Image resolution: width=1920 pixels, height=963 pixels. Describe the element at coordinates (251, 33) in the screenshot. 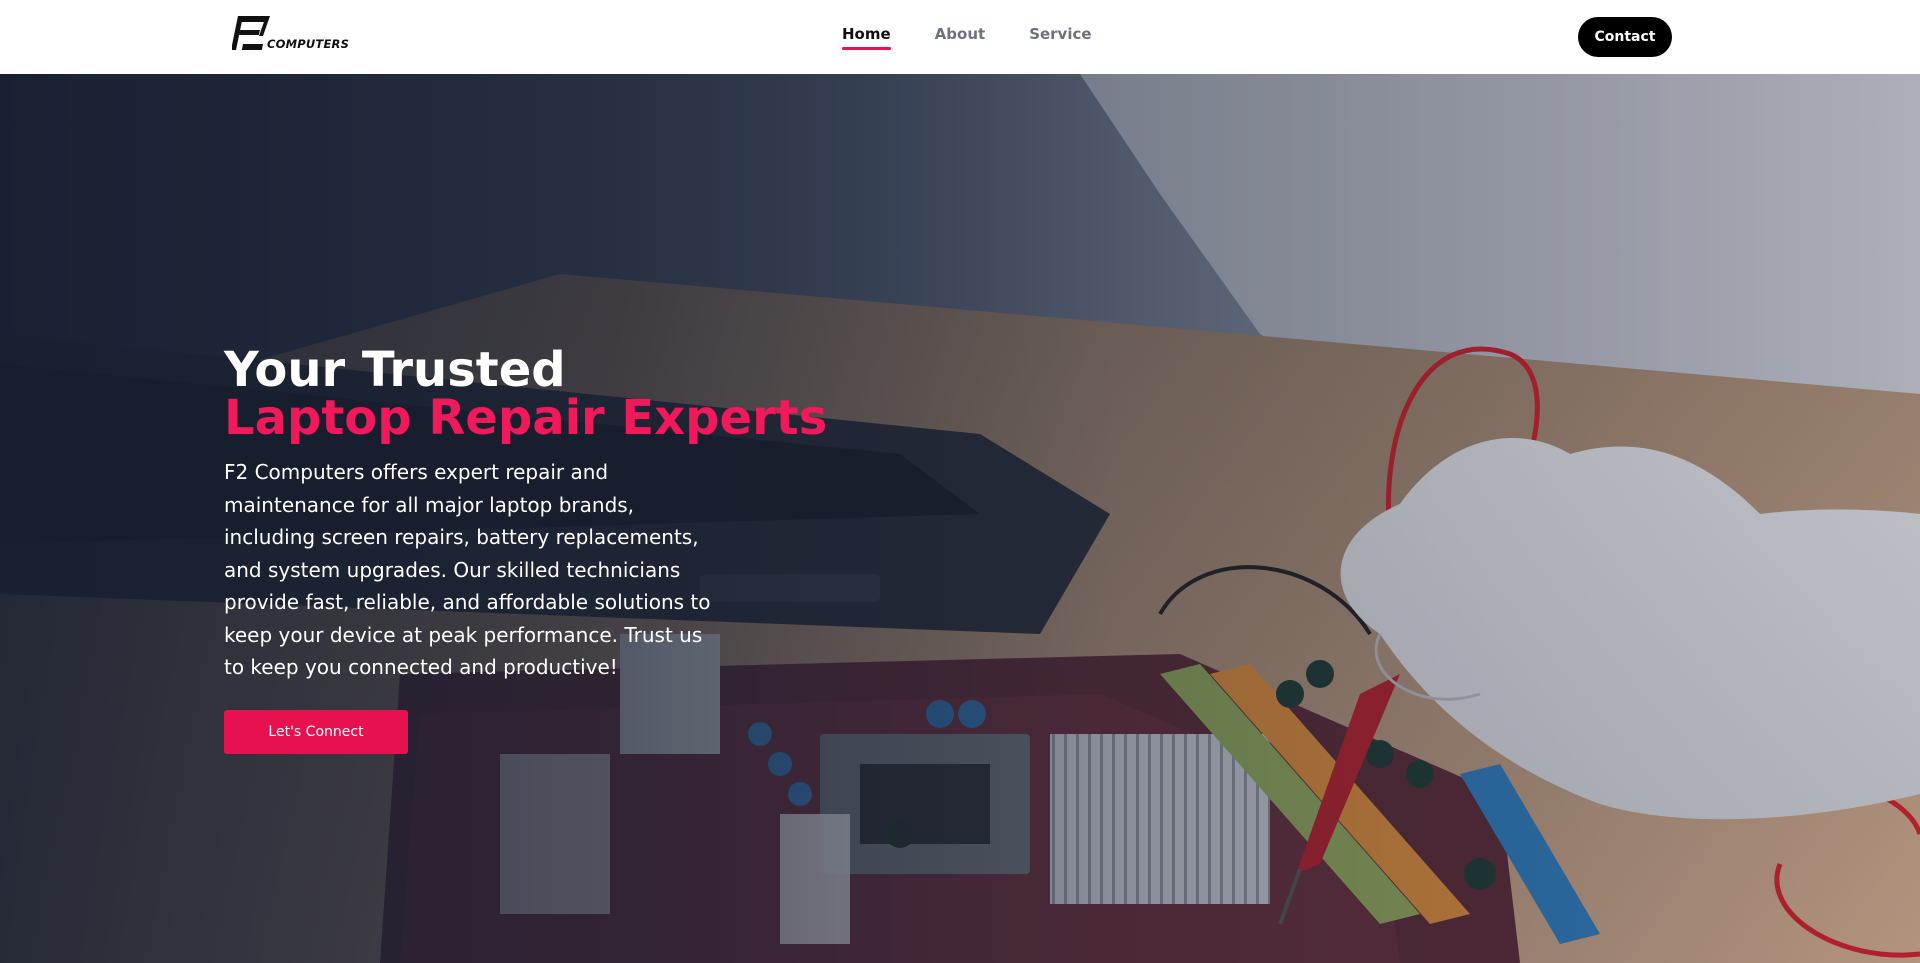

I see `f2-logo-icon` at that location.